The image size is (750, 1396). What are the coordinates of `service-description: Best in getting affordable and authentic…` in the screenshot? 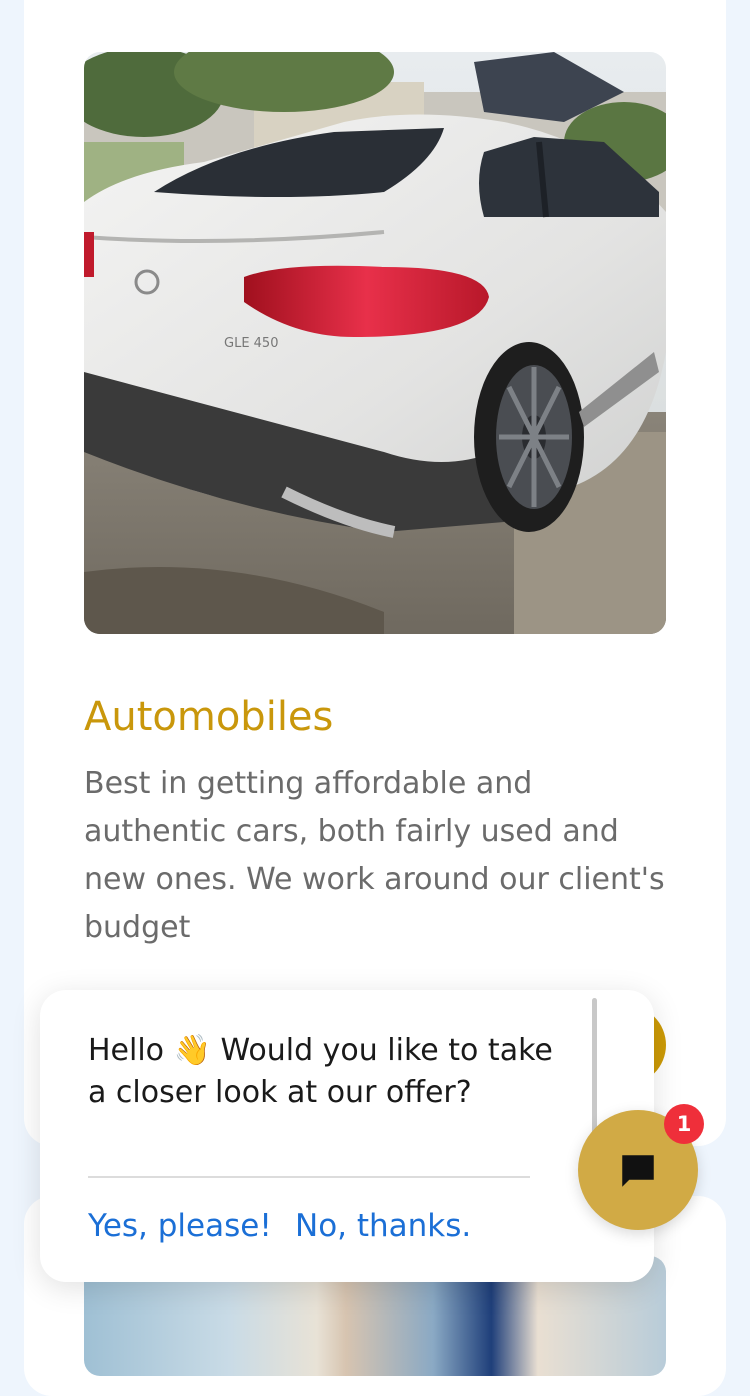 It's located at (374, 855).